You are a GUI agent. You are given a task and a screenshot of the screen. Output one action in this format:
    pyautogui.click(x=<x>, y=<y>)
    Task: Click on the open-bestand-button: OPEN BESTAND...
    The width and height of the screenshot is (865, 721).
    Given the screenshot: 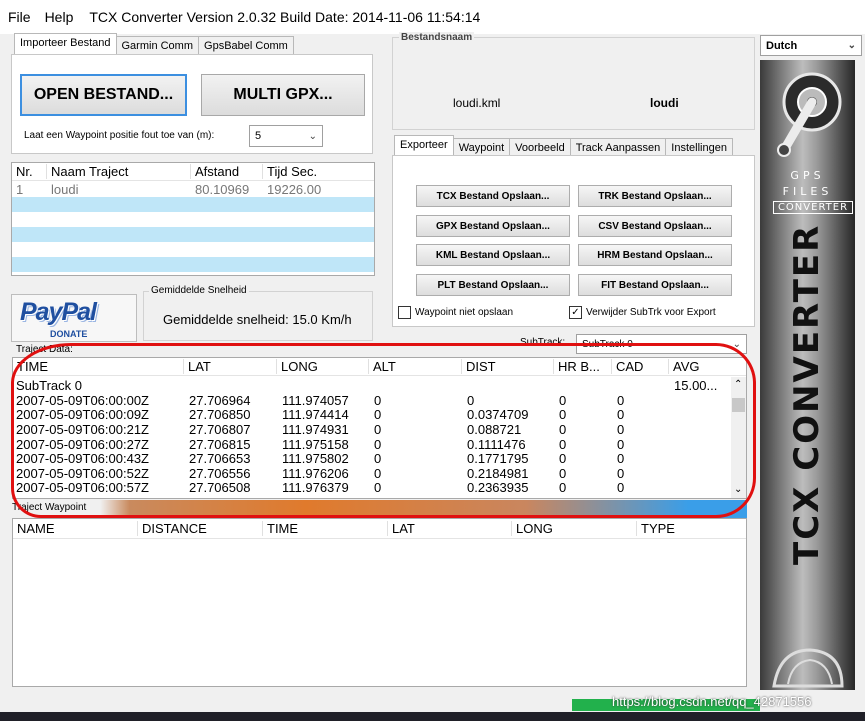 What is the action you would take?
    pyautogui.click(x=103, y=95)
    